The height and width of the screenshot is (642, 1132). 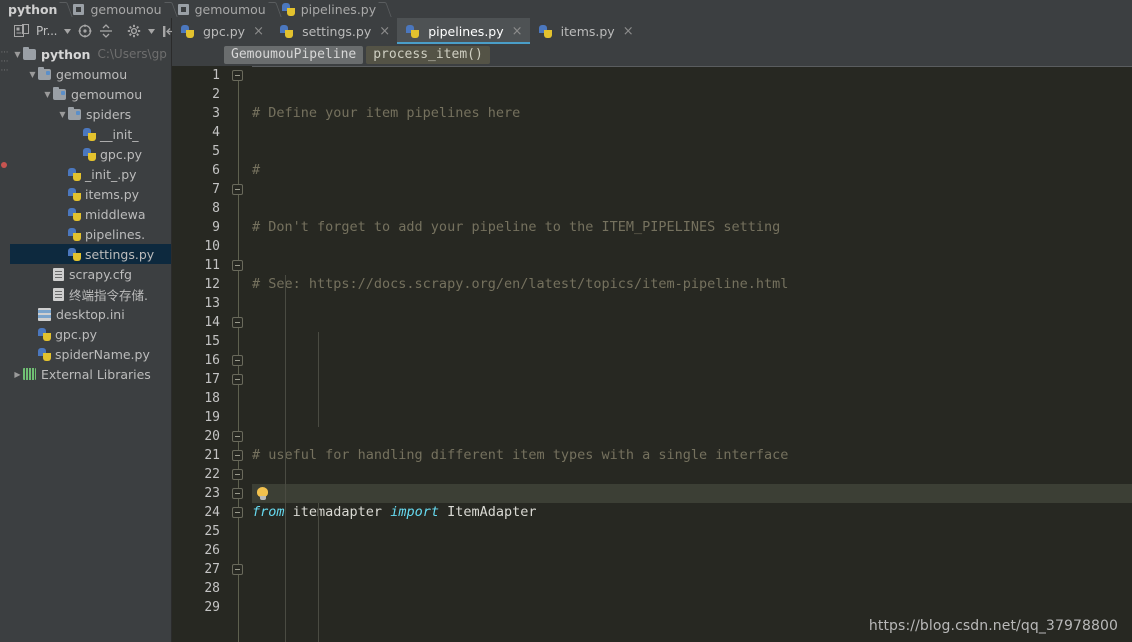 I want to click on tree-item-gpc-py-root: gpc.py, so click(x=85, y=334).